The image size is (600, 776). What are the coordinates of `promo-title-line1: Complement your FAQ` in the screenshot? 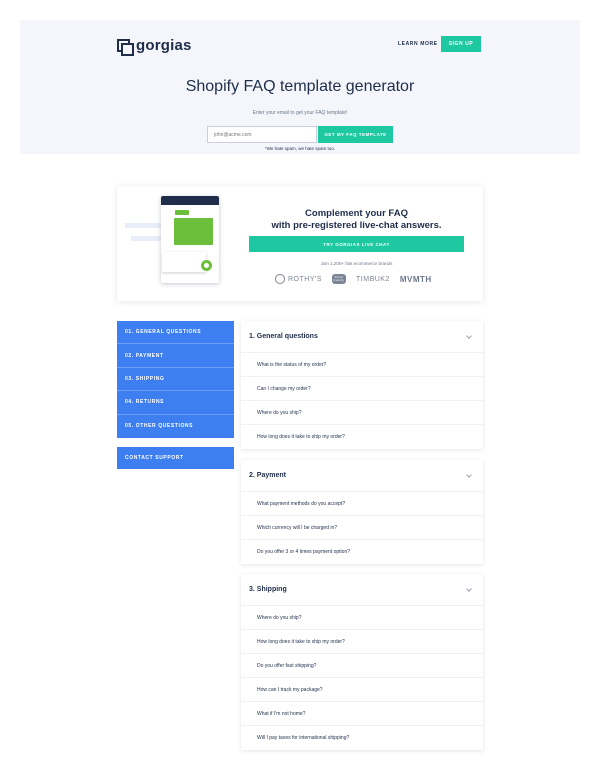 It's located at (356, 213).